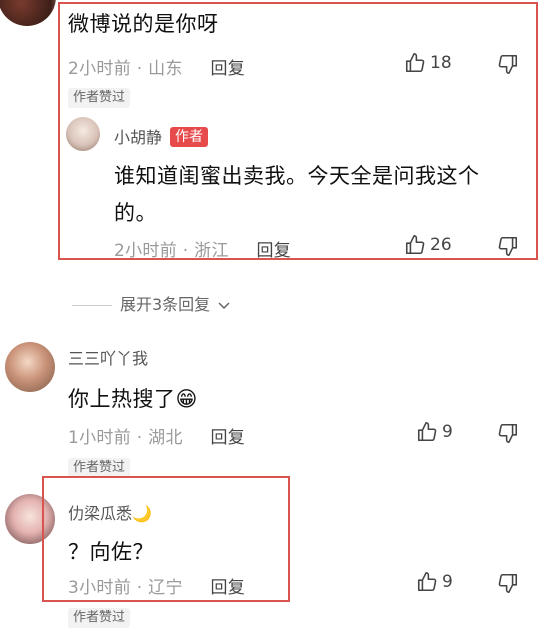  What do you see at coordinates (166, 539) in the screenshot?
I see `highlight-box` at bounding box center [166, 539].